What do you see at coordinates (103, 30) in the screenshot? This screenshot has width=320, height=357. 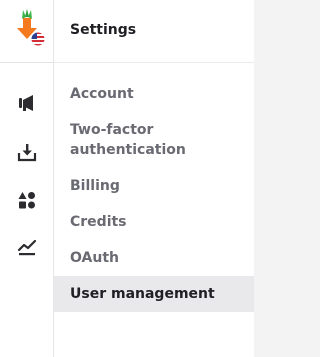 I see `settings-title: Settings` at bounding box center [103, 30].